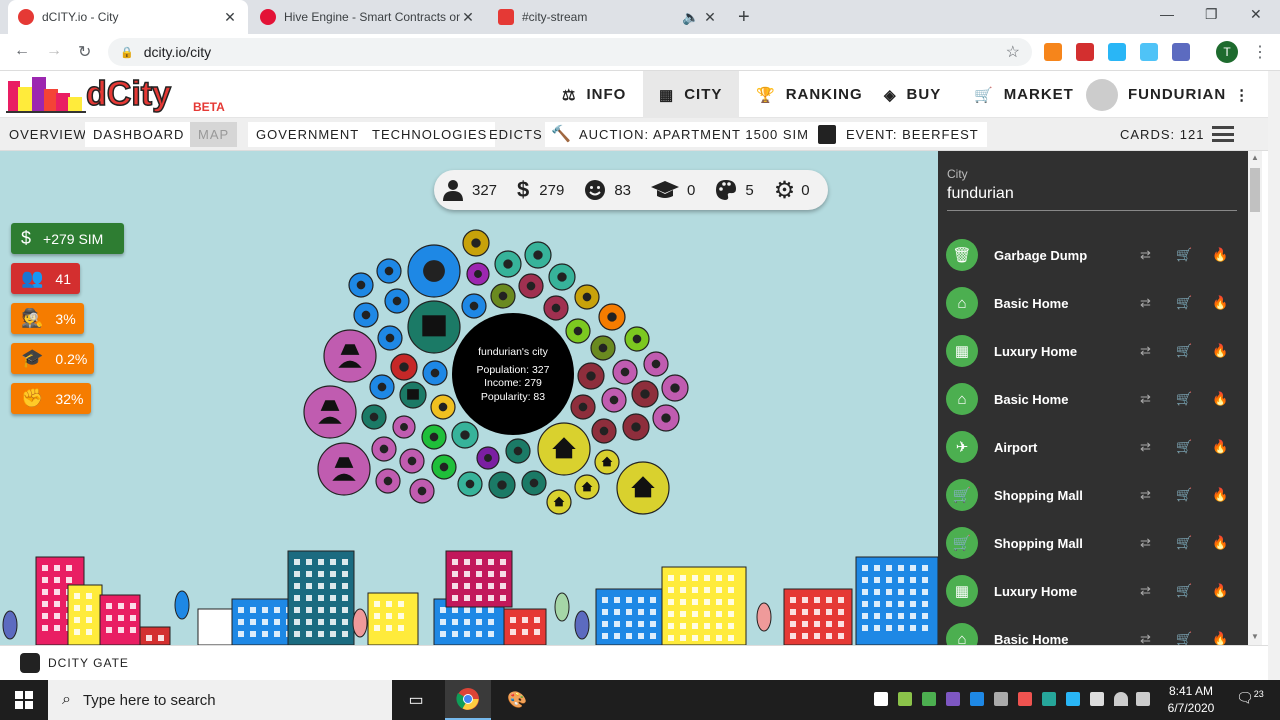 This screenshot has height=720, width=1280. Describe the element at coordinates (54, 51) in the screenshot. I see `forward-icon: →` at that location.